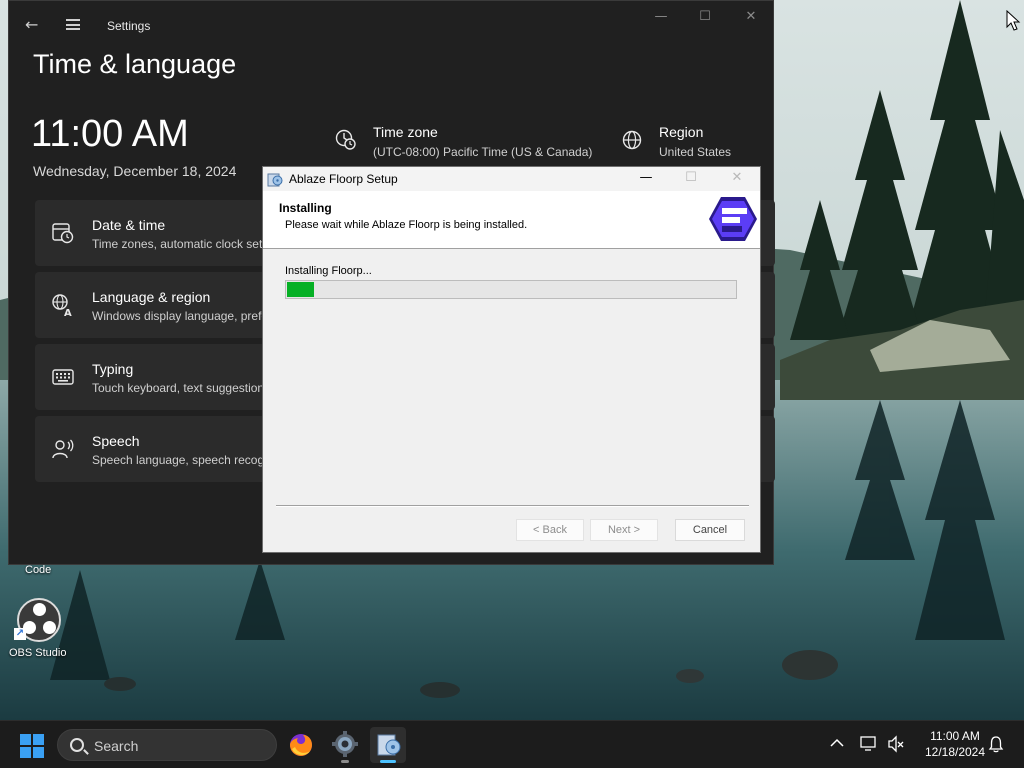 The image size is (1024, 768). I want to click on taskbar-installer, so click(388, 745).